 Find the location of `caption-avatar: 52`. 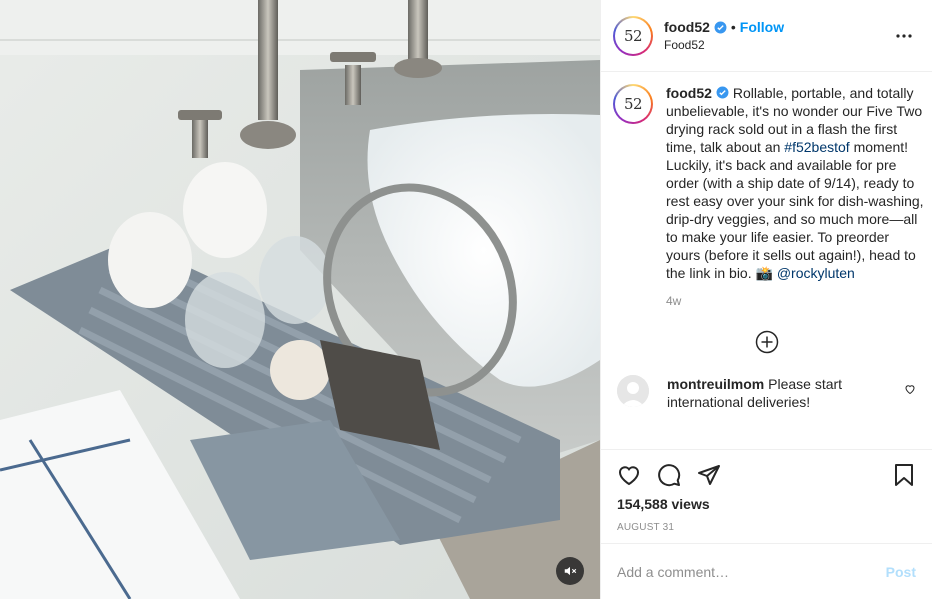

caption-avatar: 52 is located at coordinates (633, 104).